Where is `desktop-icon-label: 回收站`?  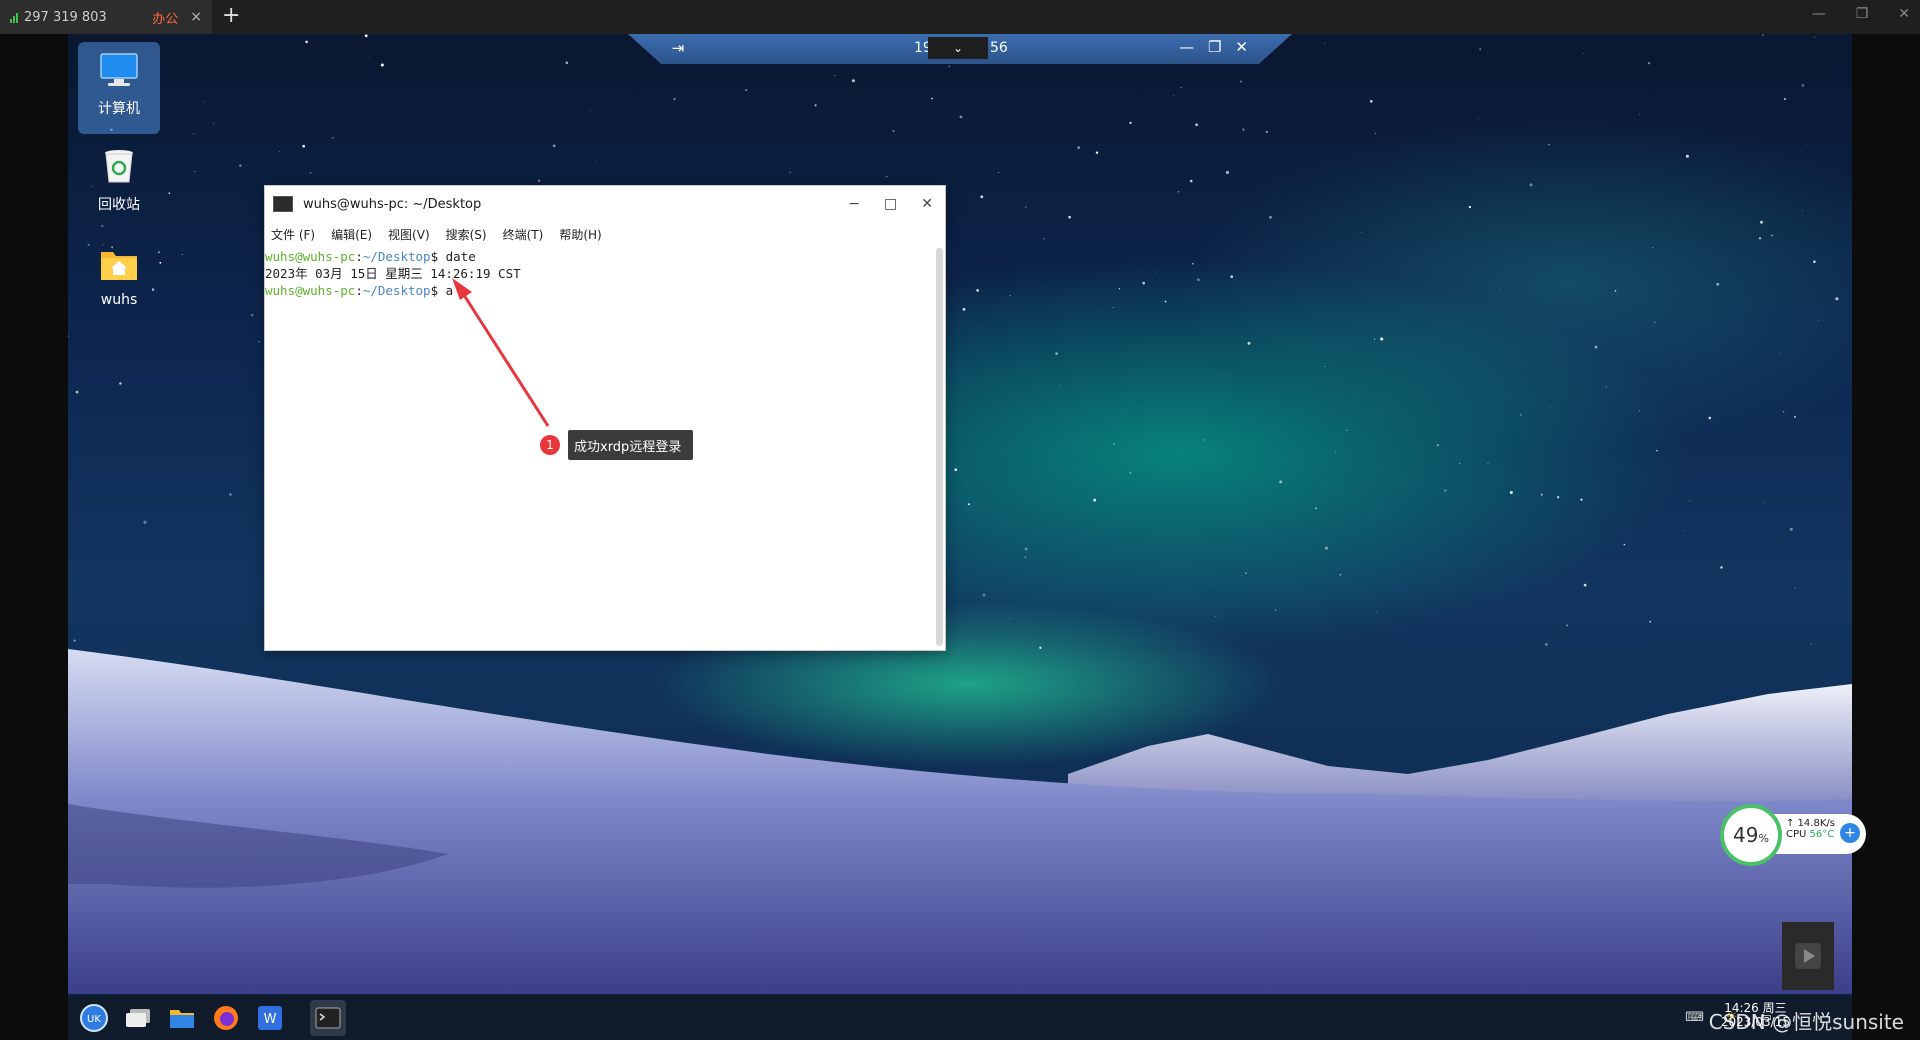 desktop-icon-label: 回收站 is located at coordinates (119, 205).